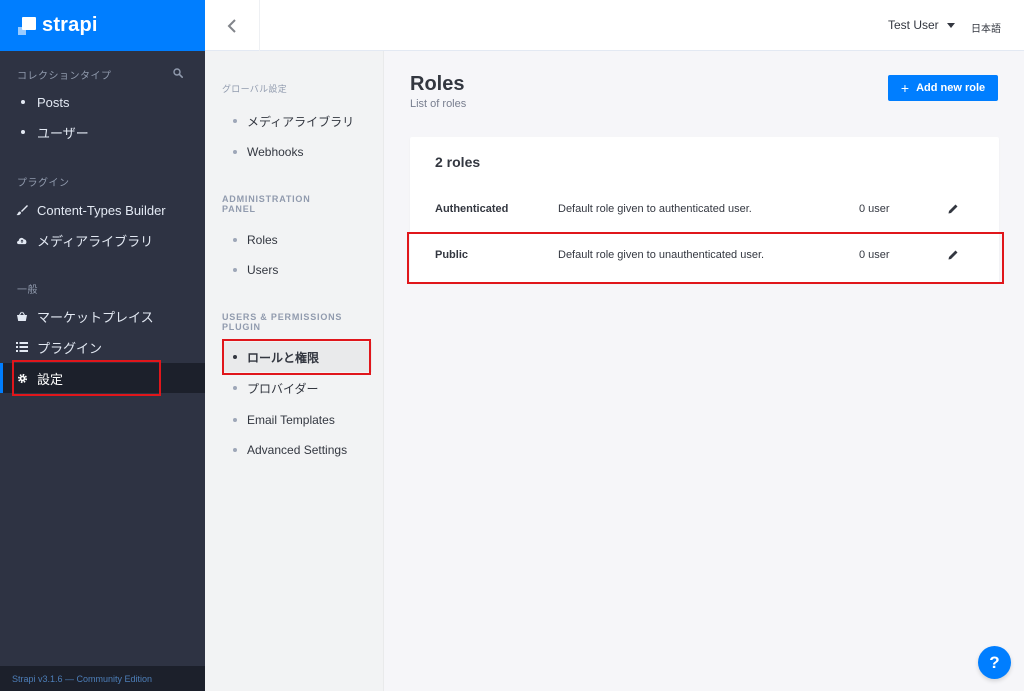 The height and width of the screenshot is (691, 1024). I want to click on sidebar-item-media-library: メディアライブラリ, so click(102, 240).